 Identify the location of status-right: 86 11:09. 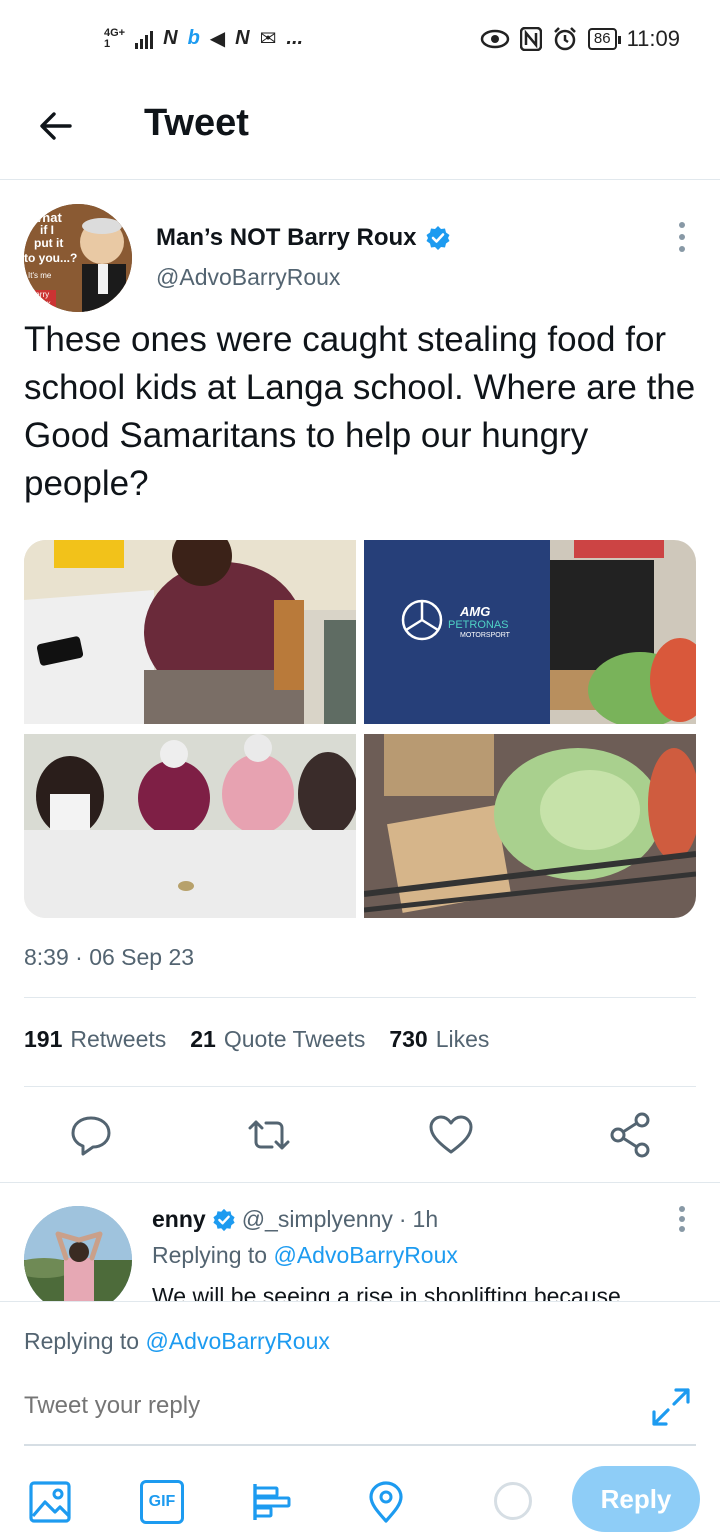
(580, 39).